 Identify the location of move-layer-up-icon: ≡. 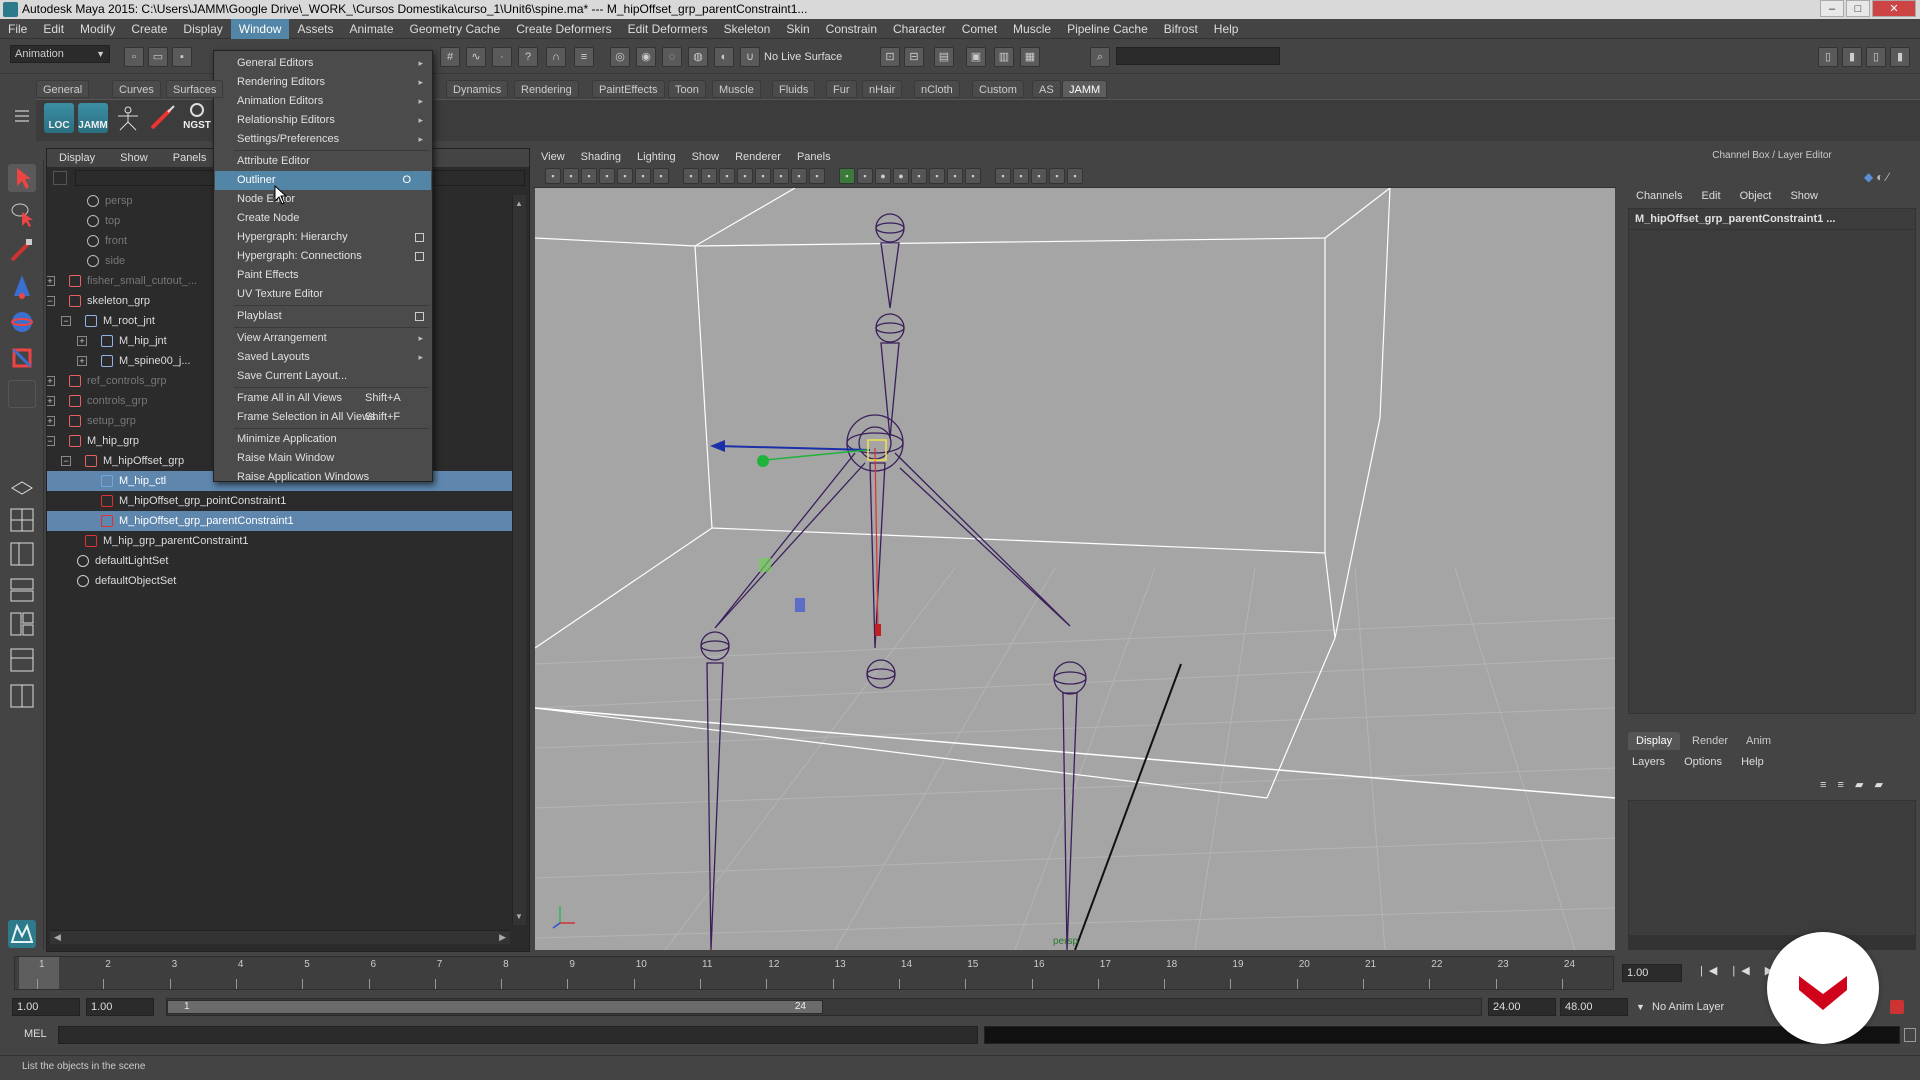
(1823, 785).